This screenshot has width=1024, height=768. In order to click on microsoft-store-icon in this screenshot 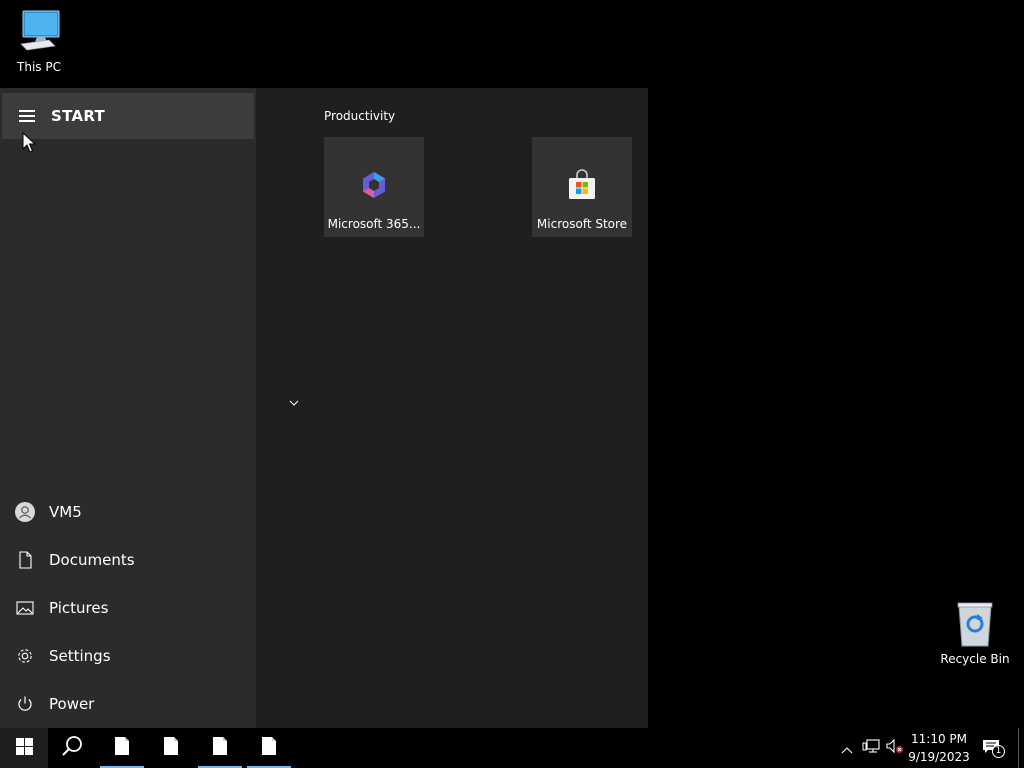, I will do `click(582, 185)`.